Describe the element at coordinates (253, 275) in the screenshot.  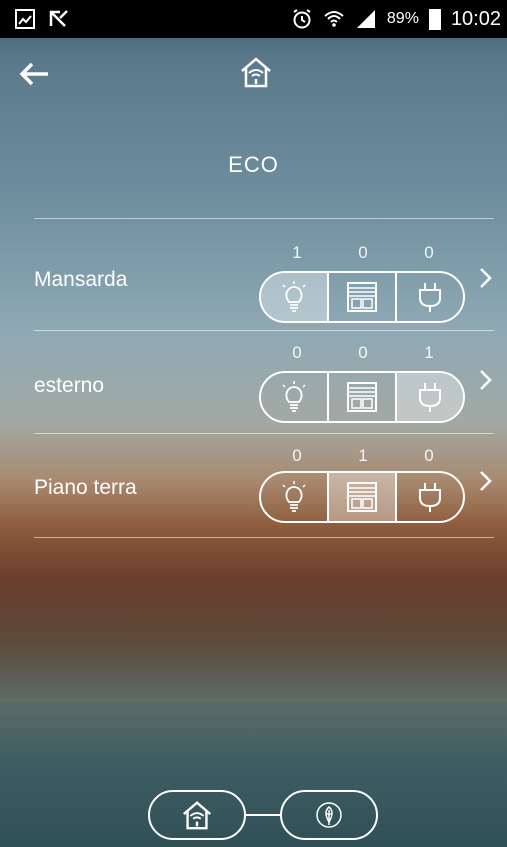
I see `room-row-mansarda: 1 0 0 Mansarda` at that location.